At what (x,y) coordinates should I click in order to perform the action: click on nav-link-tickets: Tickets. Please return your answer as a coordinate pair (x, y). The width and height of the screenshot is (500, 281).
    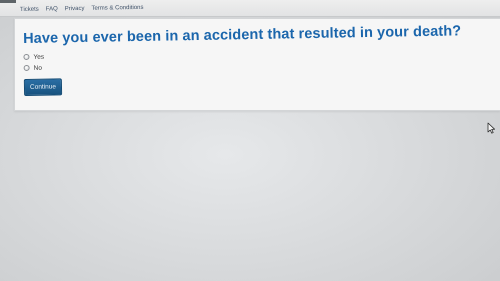
    Looking at the image, I should click on (29, 10).